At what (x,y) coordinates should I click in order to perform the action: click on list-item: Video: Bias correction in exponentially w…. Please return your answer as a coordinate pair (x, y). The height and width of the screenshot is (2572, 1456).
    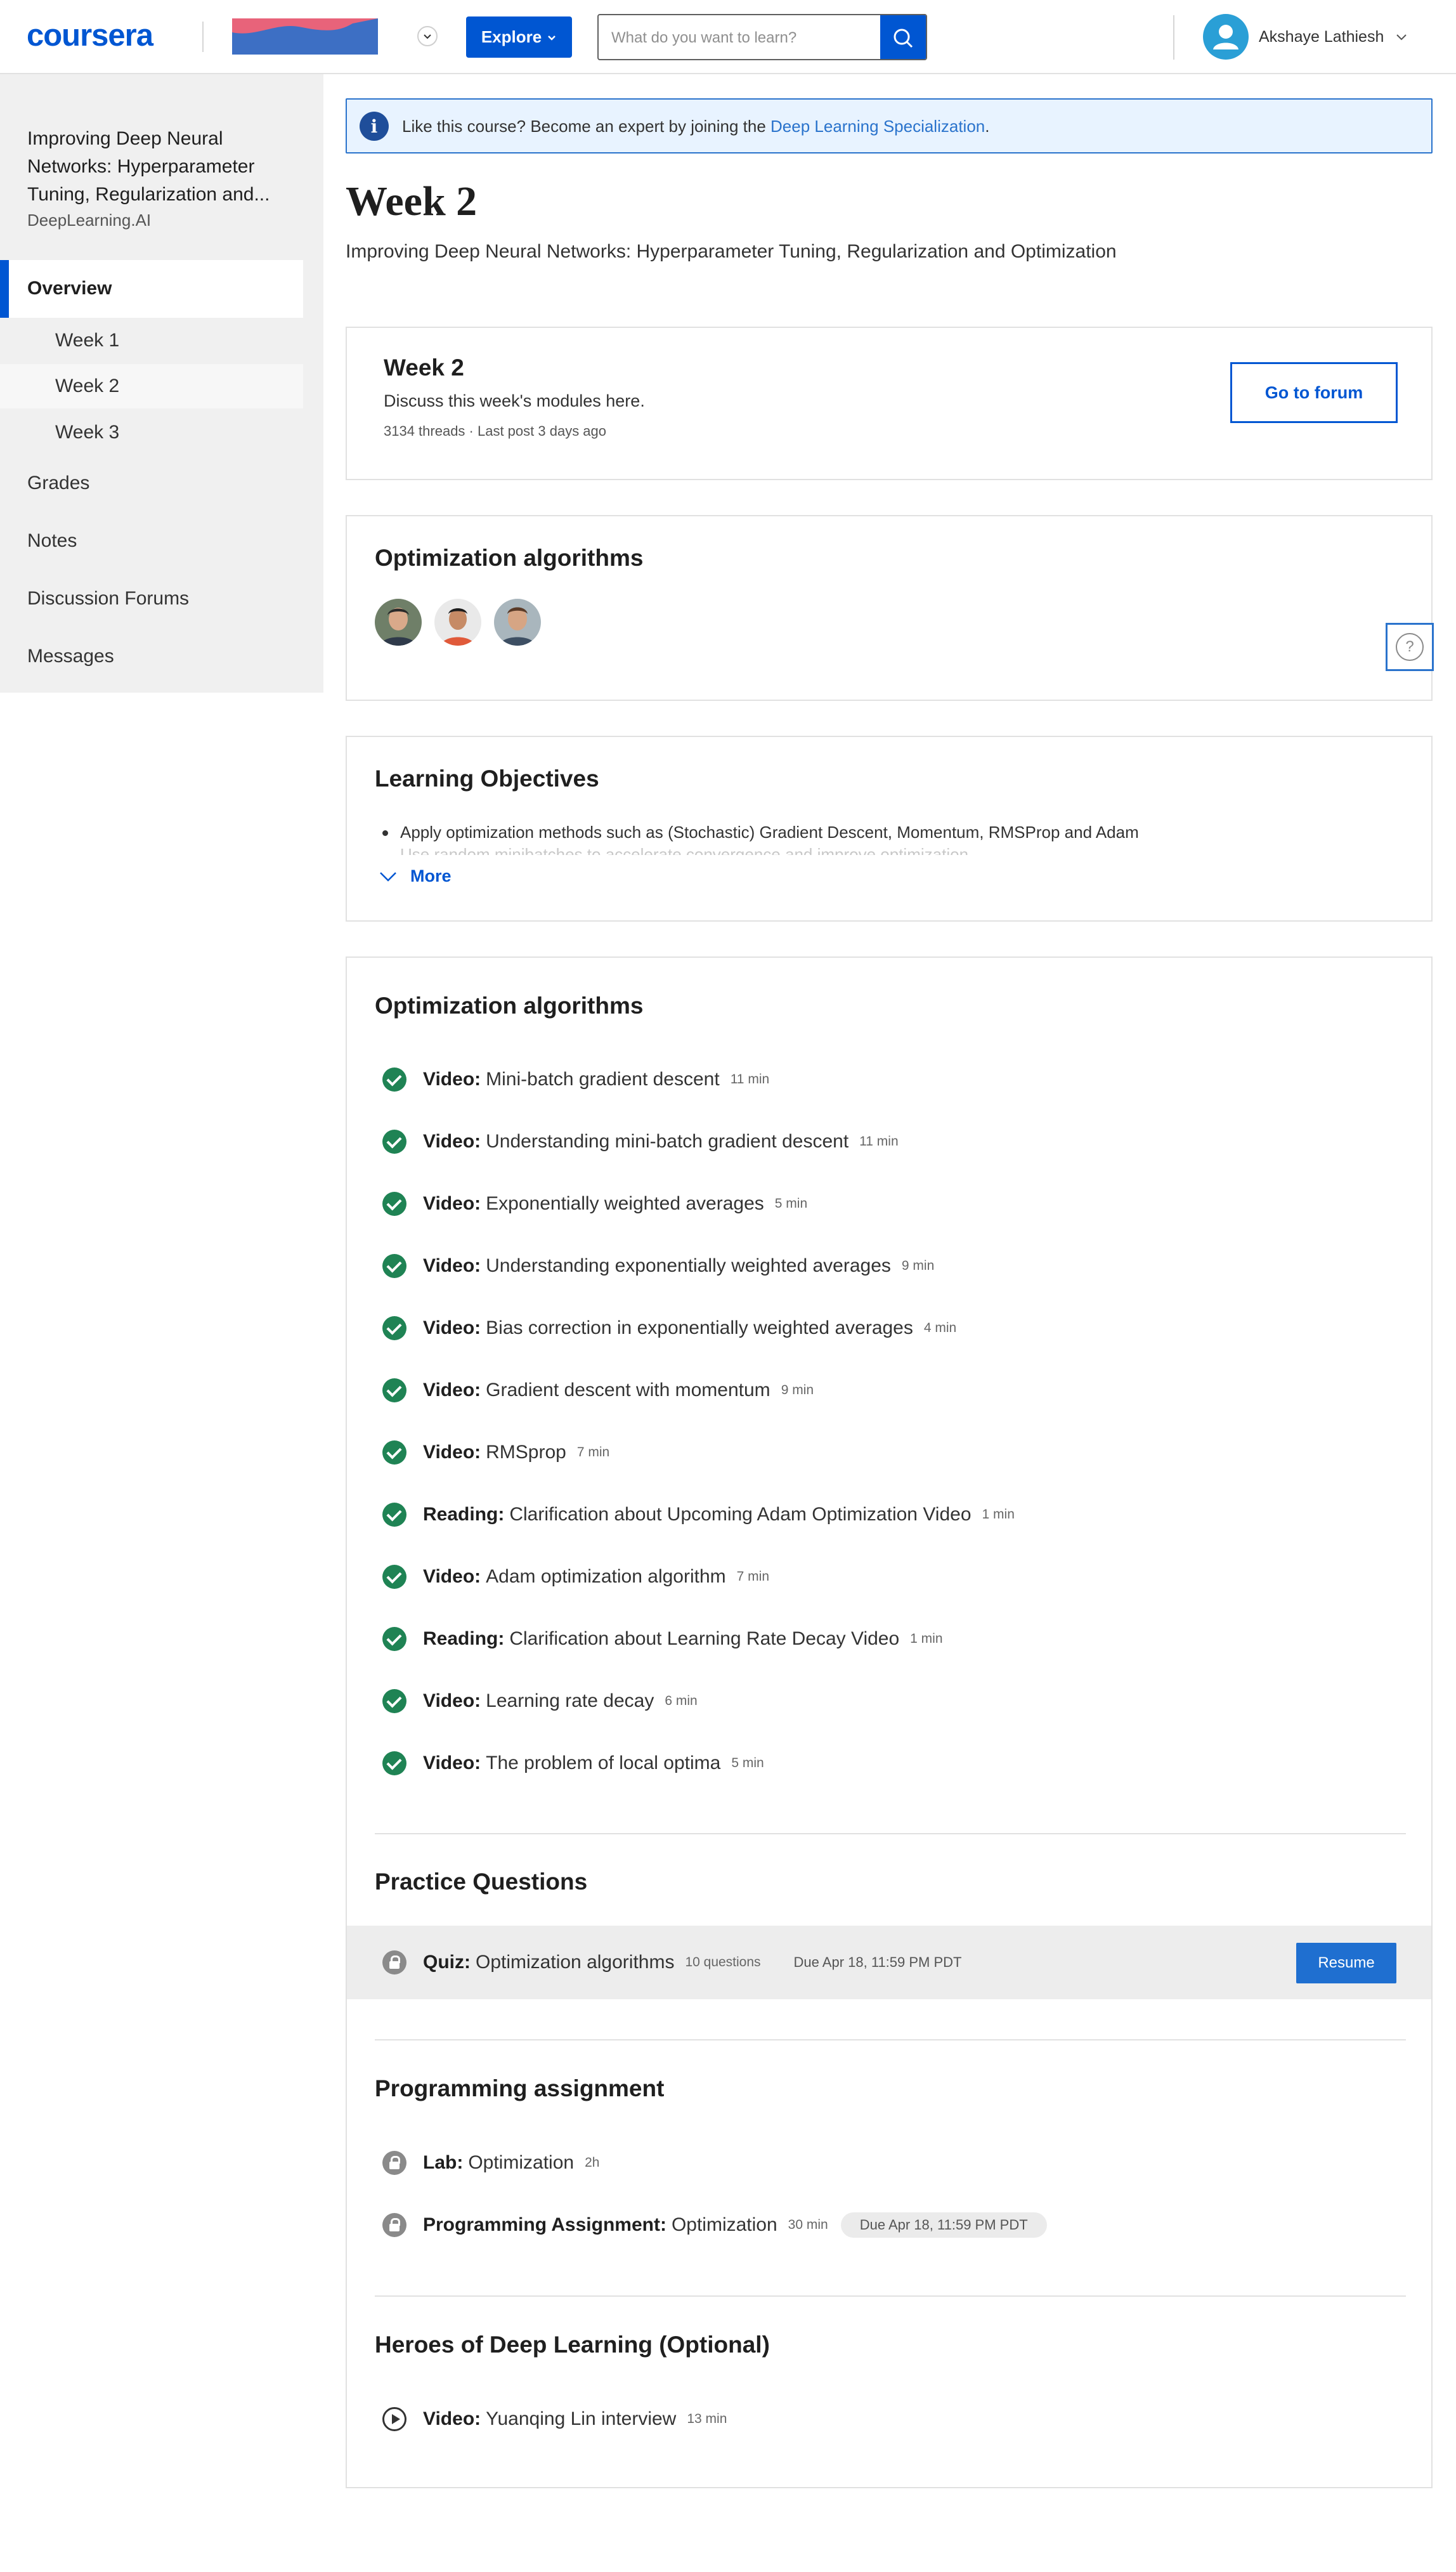
    Looking at the image, I should click on (669, 1328).